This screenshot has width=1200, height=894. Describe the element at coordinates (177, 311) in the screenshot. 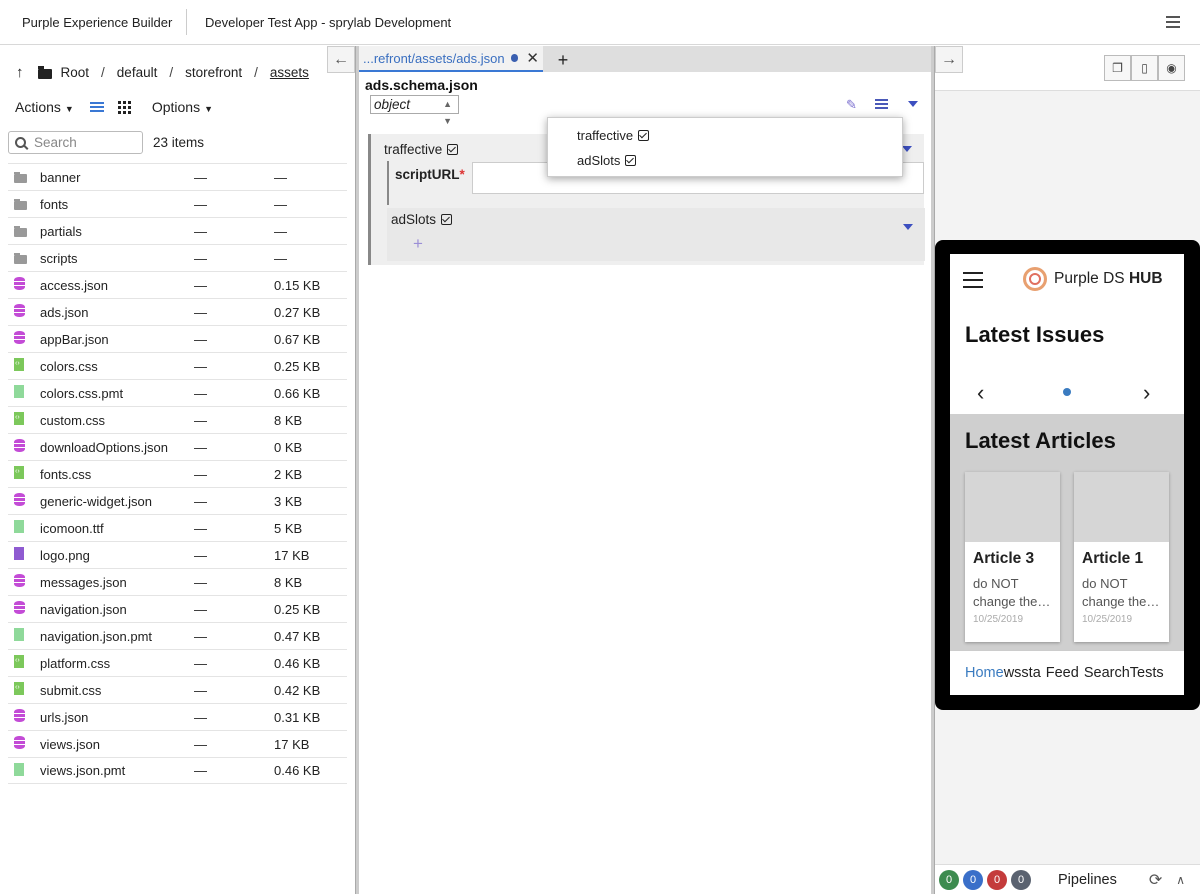

I see `file-row: ads.json — 0.27 KB` at that location.